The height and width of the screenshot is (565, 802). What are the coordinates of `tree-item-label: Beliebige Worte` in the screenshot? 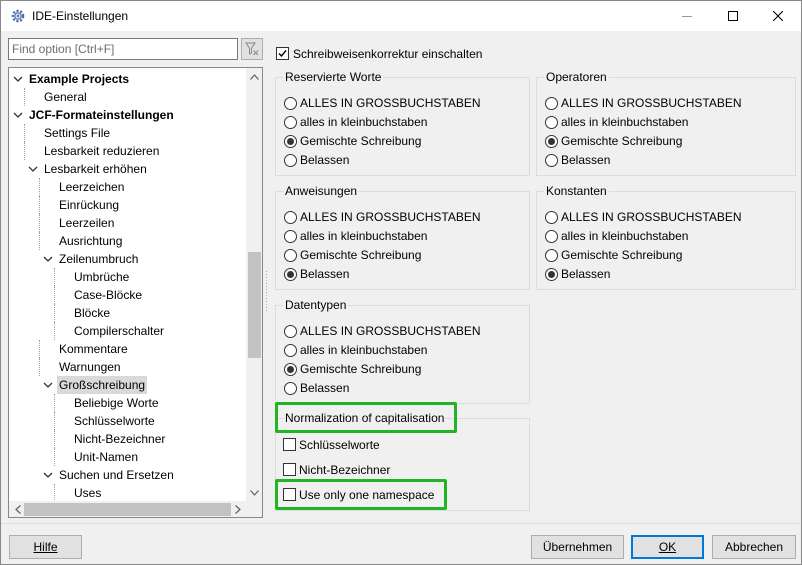 It's located at (116, 403).